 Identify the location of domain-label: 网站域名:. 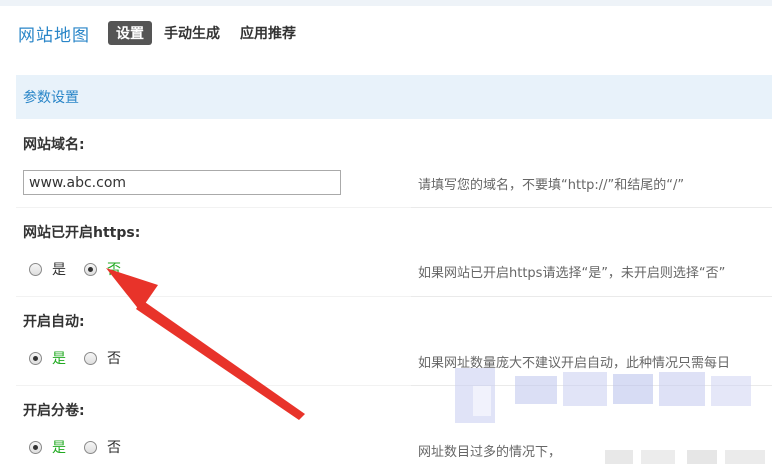
(54, 145).